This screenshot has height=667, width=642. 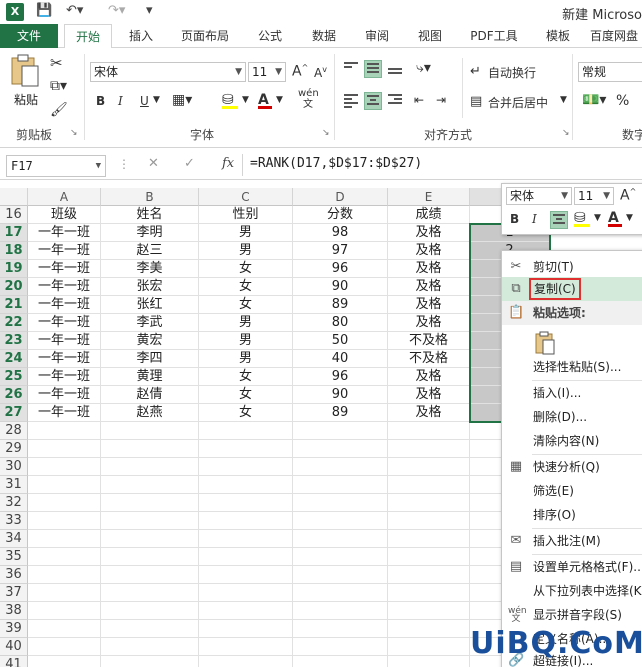 I want to click on cell: 分数, so click(x=340, y=215).